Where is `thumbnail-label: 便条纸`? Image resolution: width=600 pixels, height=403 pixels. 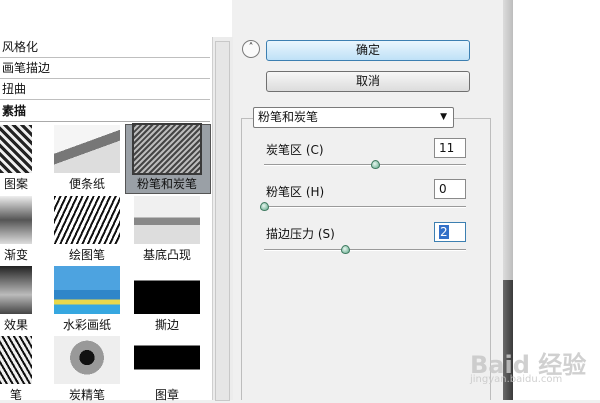
thumbnail-label: 便条纸 is located at coordinates (86, 184).